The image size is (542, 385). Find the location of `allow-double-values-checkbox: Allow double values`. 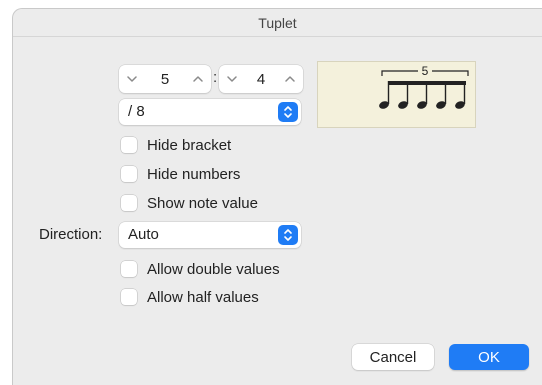

allow-double-values-checkbox: Allow double values is located at coordinates (200, 269).